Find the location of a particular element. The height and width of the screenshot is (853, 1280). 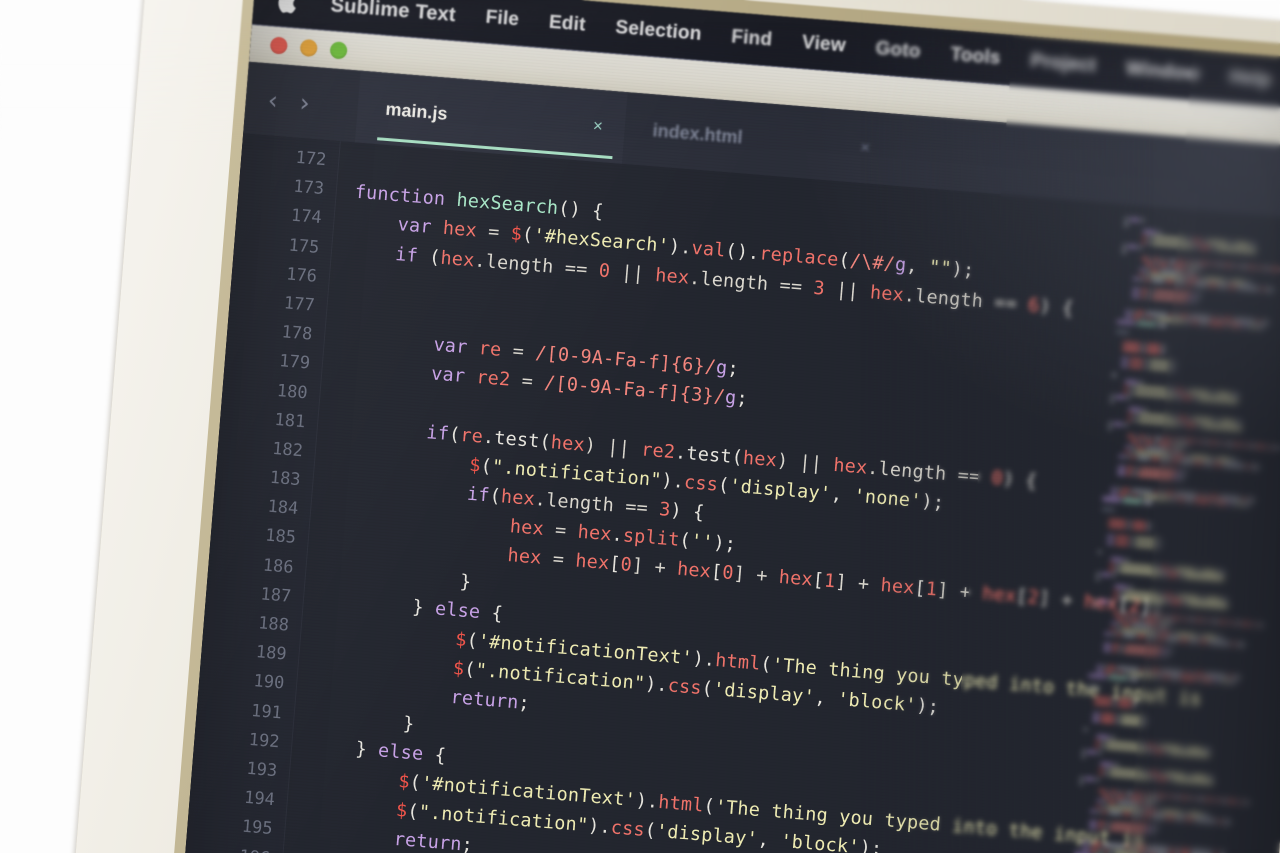

menu-item-help: Help is located at coordinates (1251, 78).